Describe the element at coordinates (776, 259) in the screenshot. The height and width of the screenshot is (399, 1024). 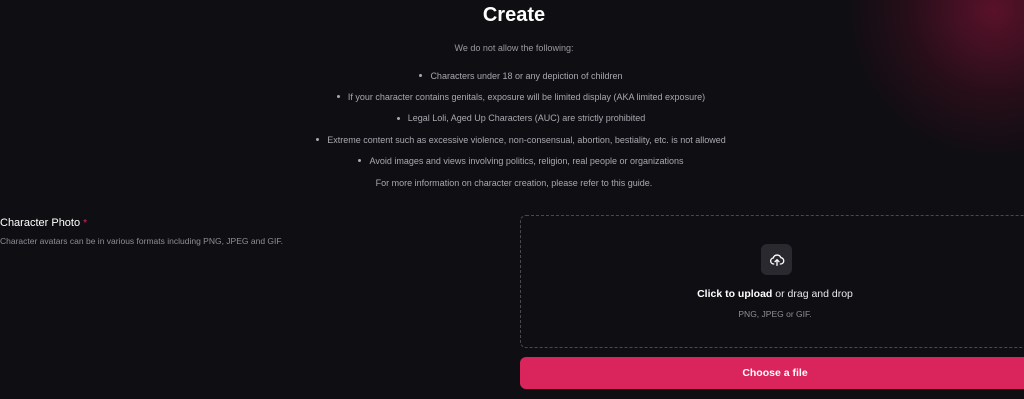
I see `upload-cloud-icon` at that location.